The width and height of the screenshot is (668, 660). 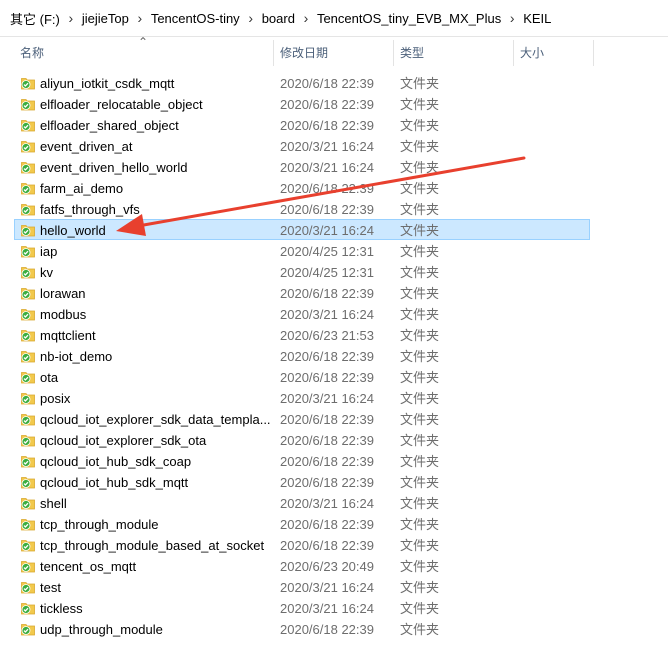 What do you see at coordinates (302, 250) in the screenshot?
I see `table-row: iap 2020/4/25 12:31 文件夹` at bounding box center [302, 250].